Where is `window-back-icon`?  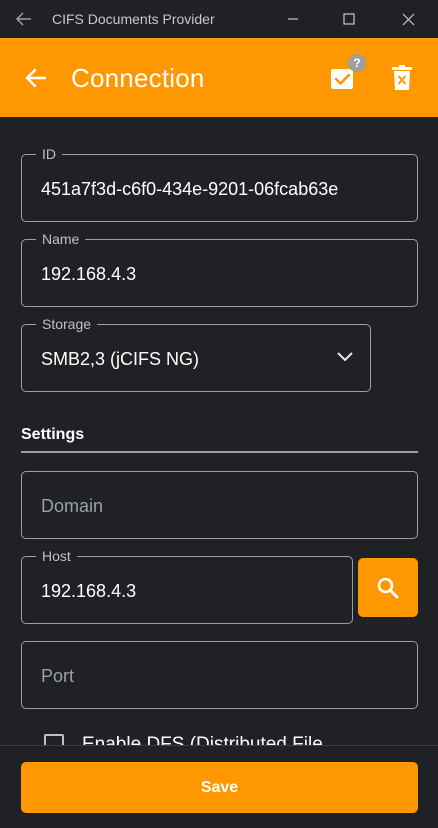 window-back-icon is located at coordinates (24, 19).